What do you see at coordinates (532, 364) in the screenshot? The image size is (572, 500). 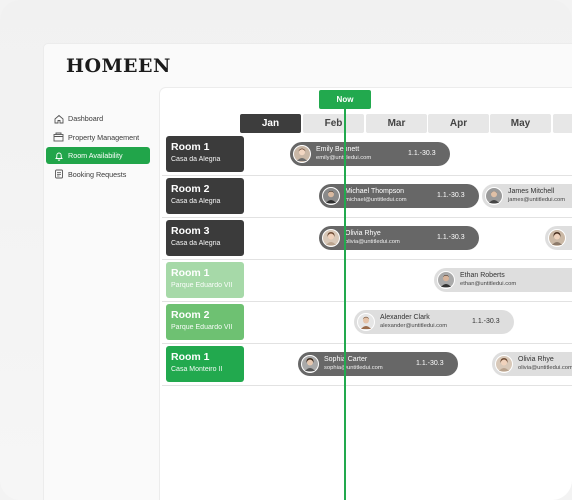 I see `booking-pill: Olivia Rhye olivia@untitledui.com` at bounding box center [532, 364].